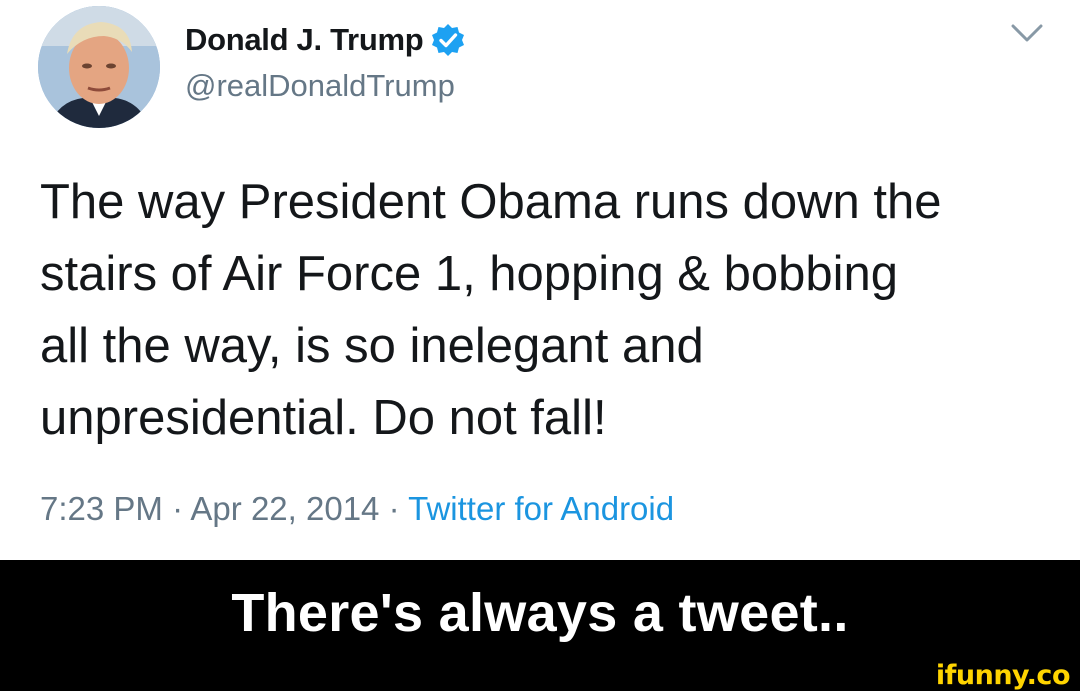 Image resolution: width=1080 pixels, height=691 pixels. I want to click on avatar, so click(99, 67).